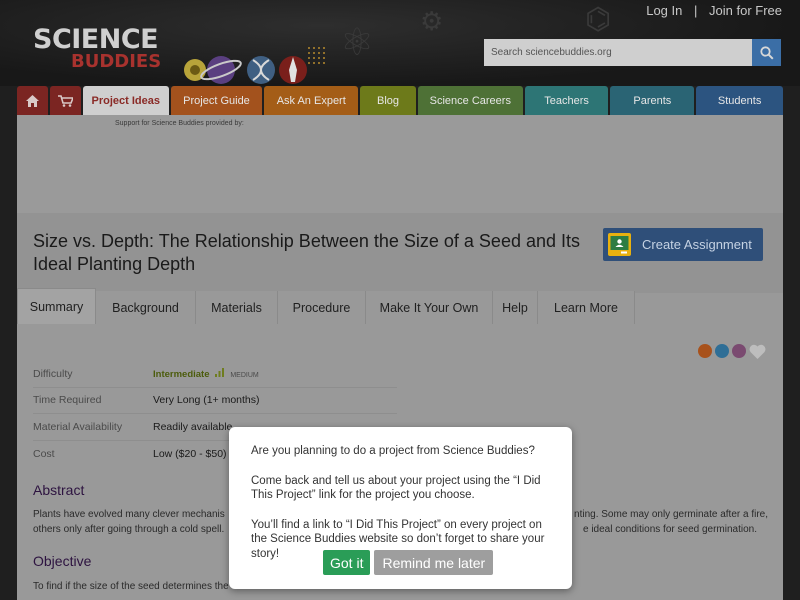  Describe the element at coordinates (216, 100) in the screenshot. I see `nav-project-guide: Project Guide` at that location.